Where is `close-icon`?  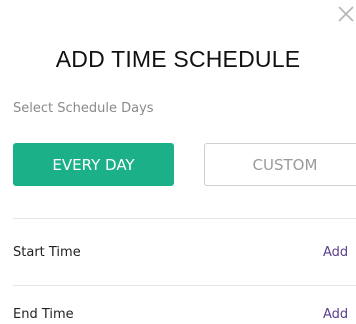 close-icon is located at coordinates (346, 14).